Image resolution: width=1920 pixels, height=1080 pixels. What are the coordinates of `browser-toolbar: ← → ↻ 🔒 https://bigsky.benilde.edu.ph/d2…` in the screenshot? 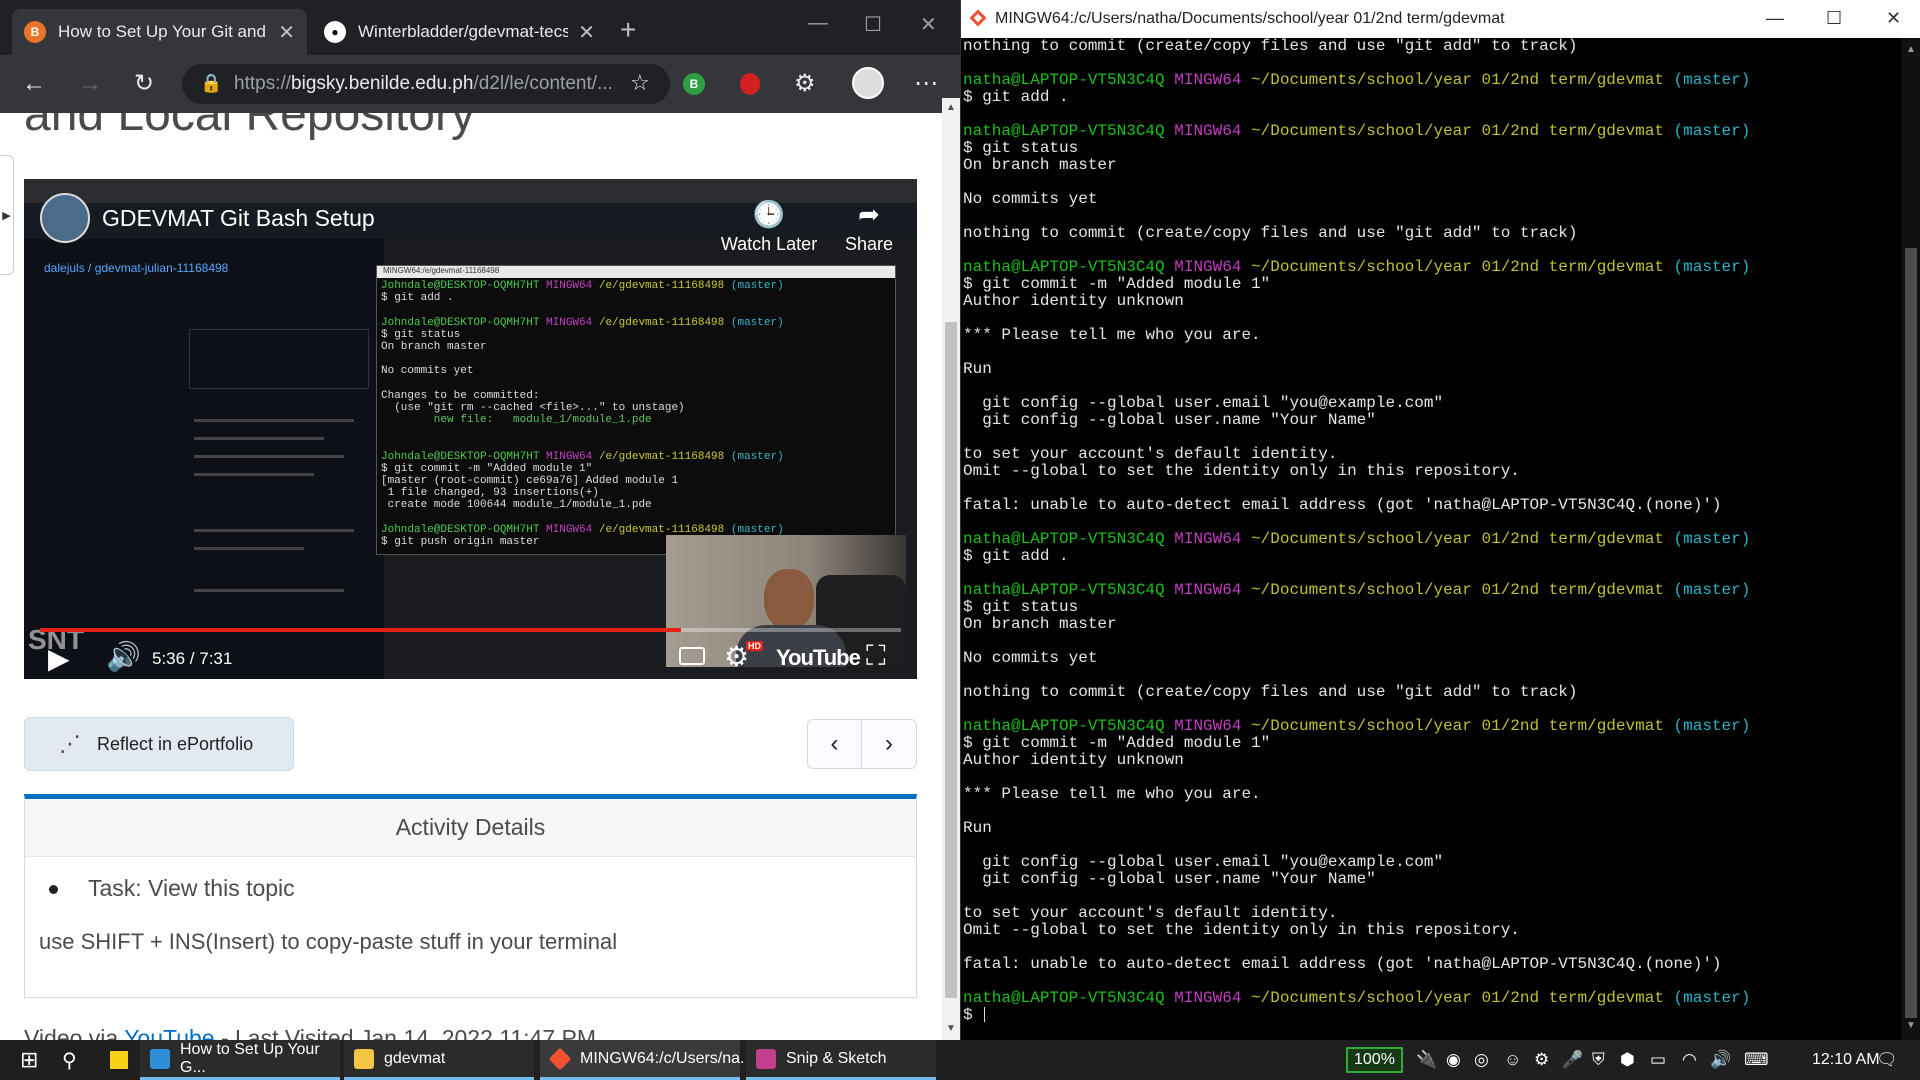 It's located at (480, 100).